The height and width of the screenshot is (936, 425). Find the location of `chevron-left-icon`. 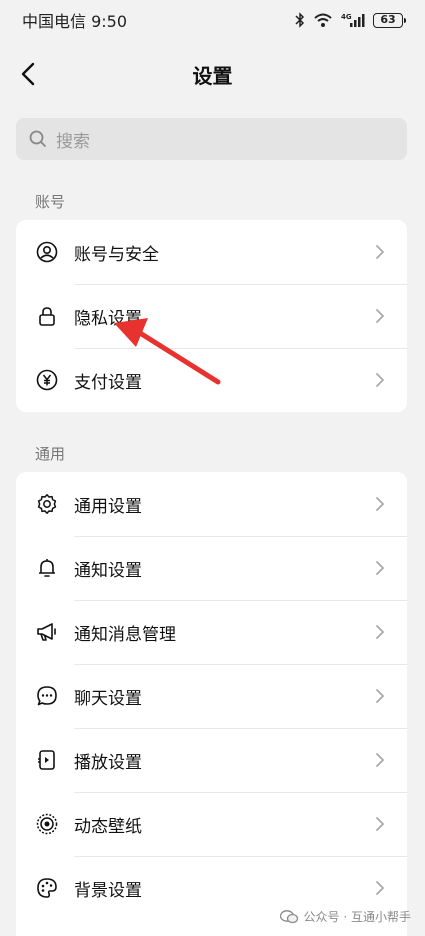

chevron-left-icon is located at coordinates (28, 74).